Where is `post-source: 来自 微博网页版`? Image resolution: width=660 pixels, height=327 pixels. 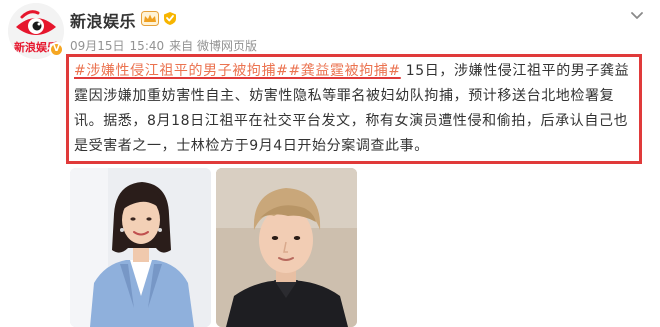 post-source: 来自 微博网页版 is located at coordinates (213, 46).